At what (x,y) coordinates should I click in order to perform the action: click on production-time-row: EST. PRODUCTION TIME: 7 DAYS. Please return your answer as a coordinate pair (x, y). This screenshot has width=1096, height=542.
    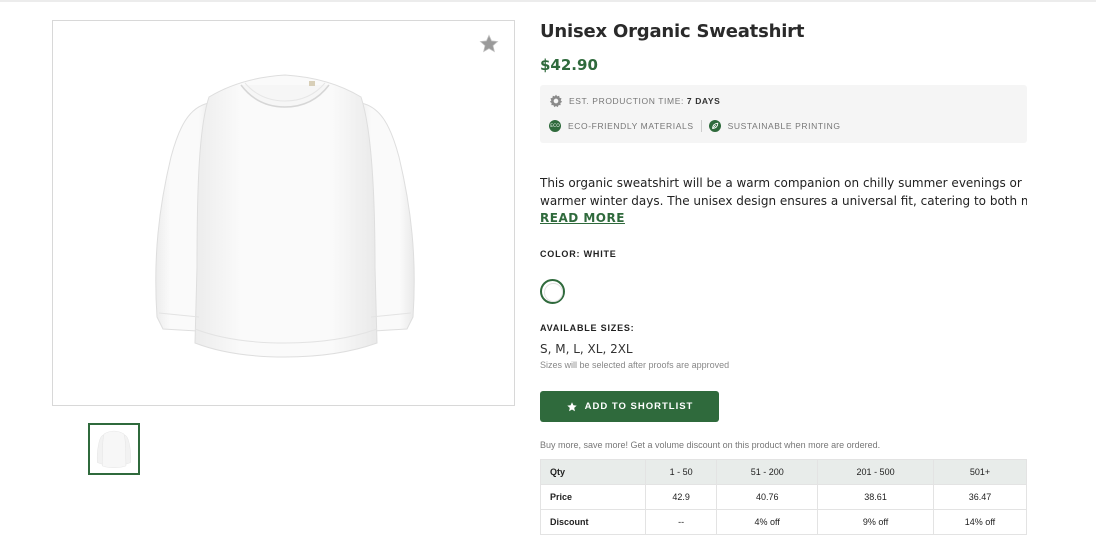
    Looking at the image, I should click on (634, 101).